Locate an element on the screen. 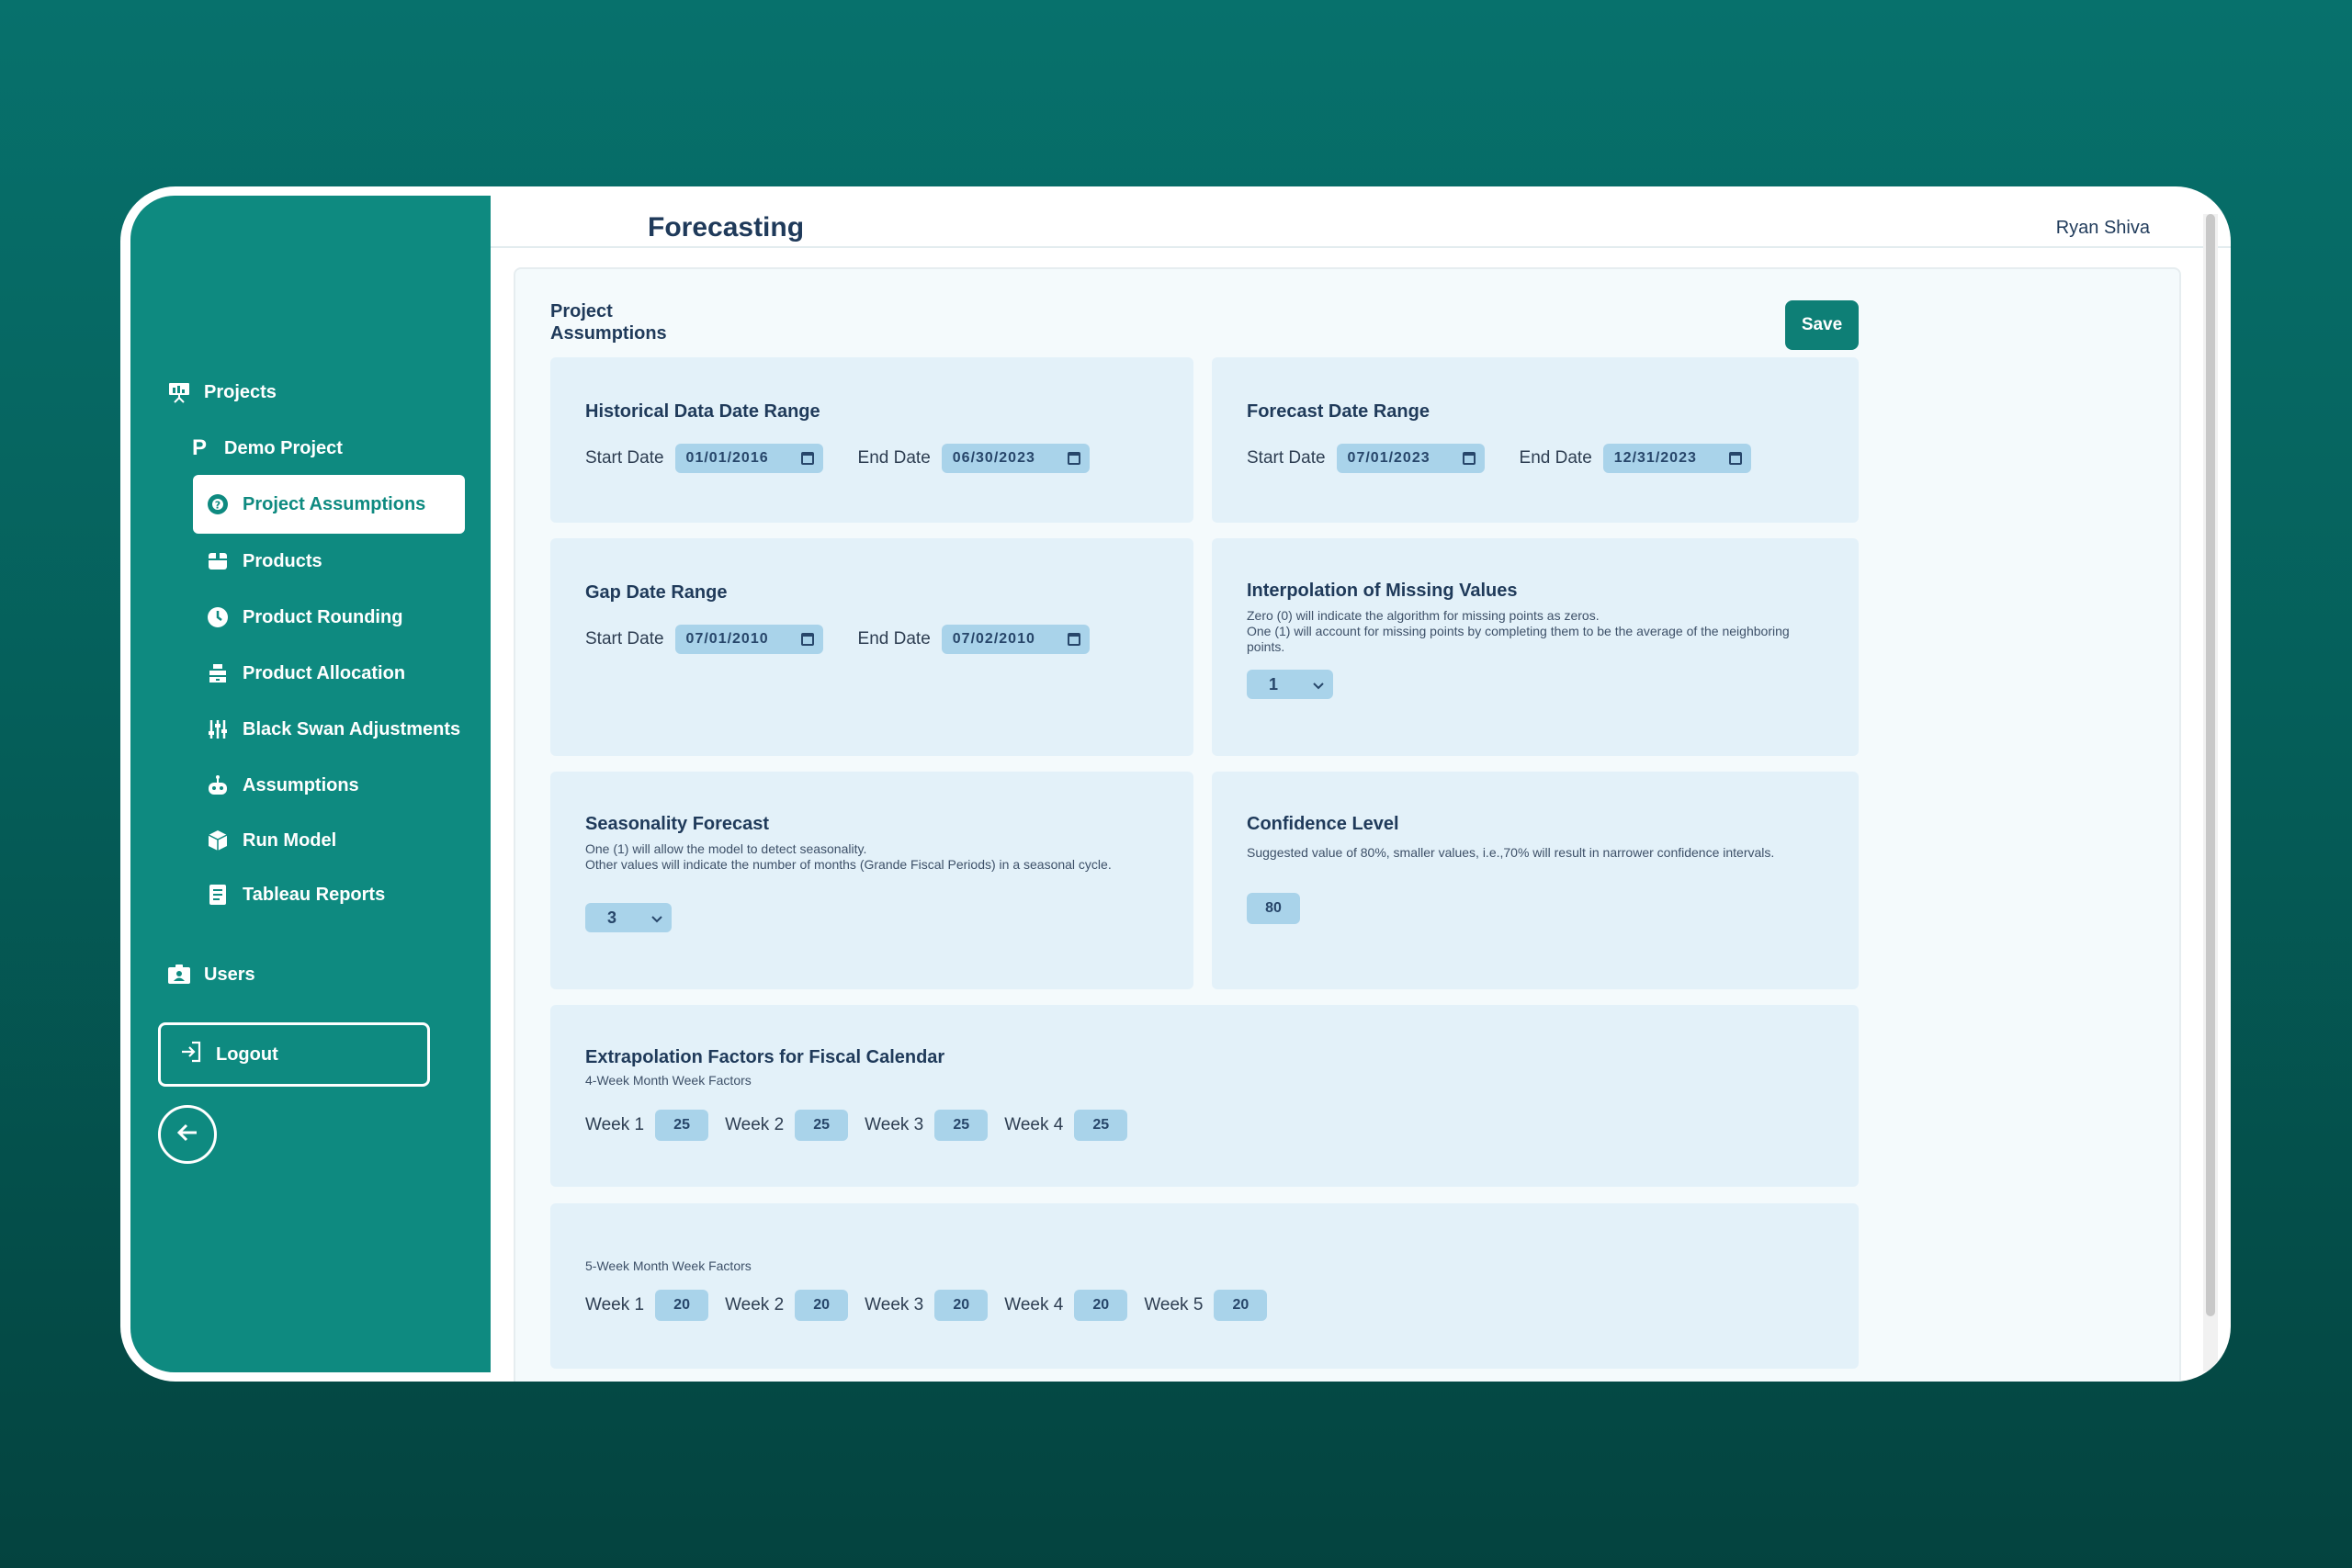 The image size is (2352, 1568). chevron-down-icon is located at coordinates (657, 918).